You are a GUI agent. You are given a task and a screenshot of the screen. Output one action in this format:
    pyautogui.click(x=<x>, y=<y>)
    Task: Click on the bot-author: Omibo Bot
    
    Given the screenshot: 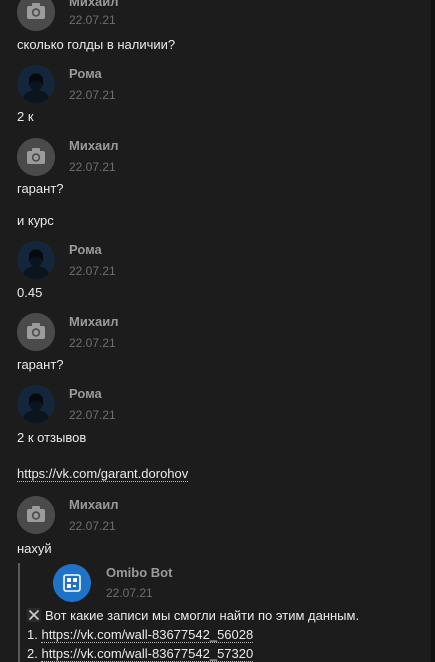 What is the action you would take?
    pyautogui.click(x=139, y=572)
    